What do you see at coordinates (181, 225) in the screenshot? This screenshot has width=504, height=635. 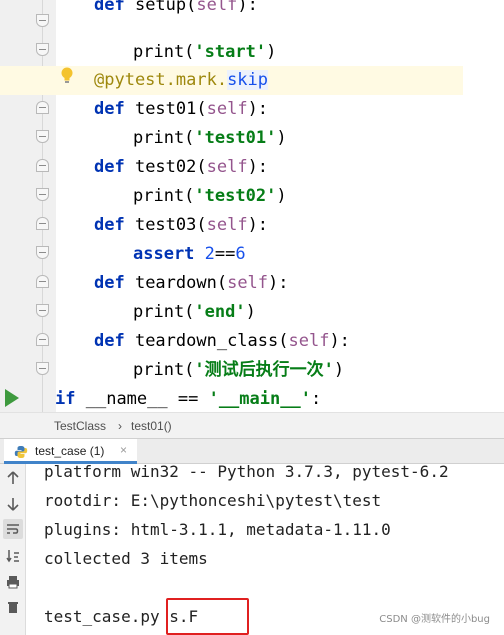 I see `code-line: def test03(self):` at bounding box center [181, 225].